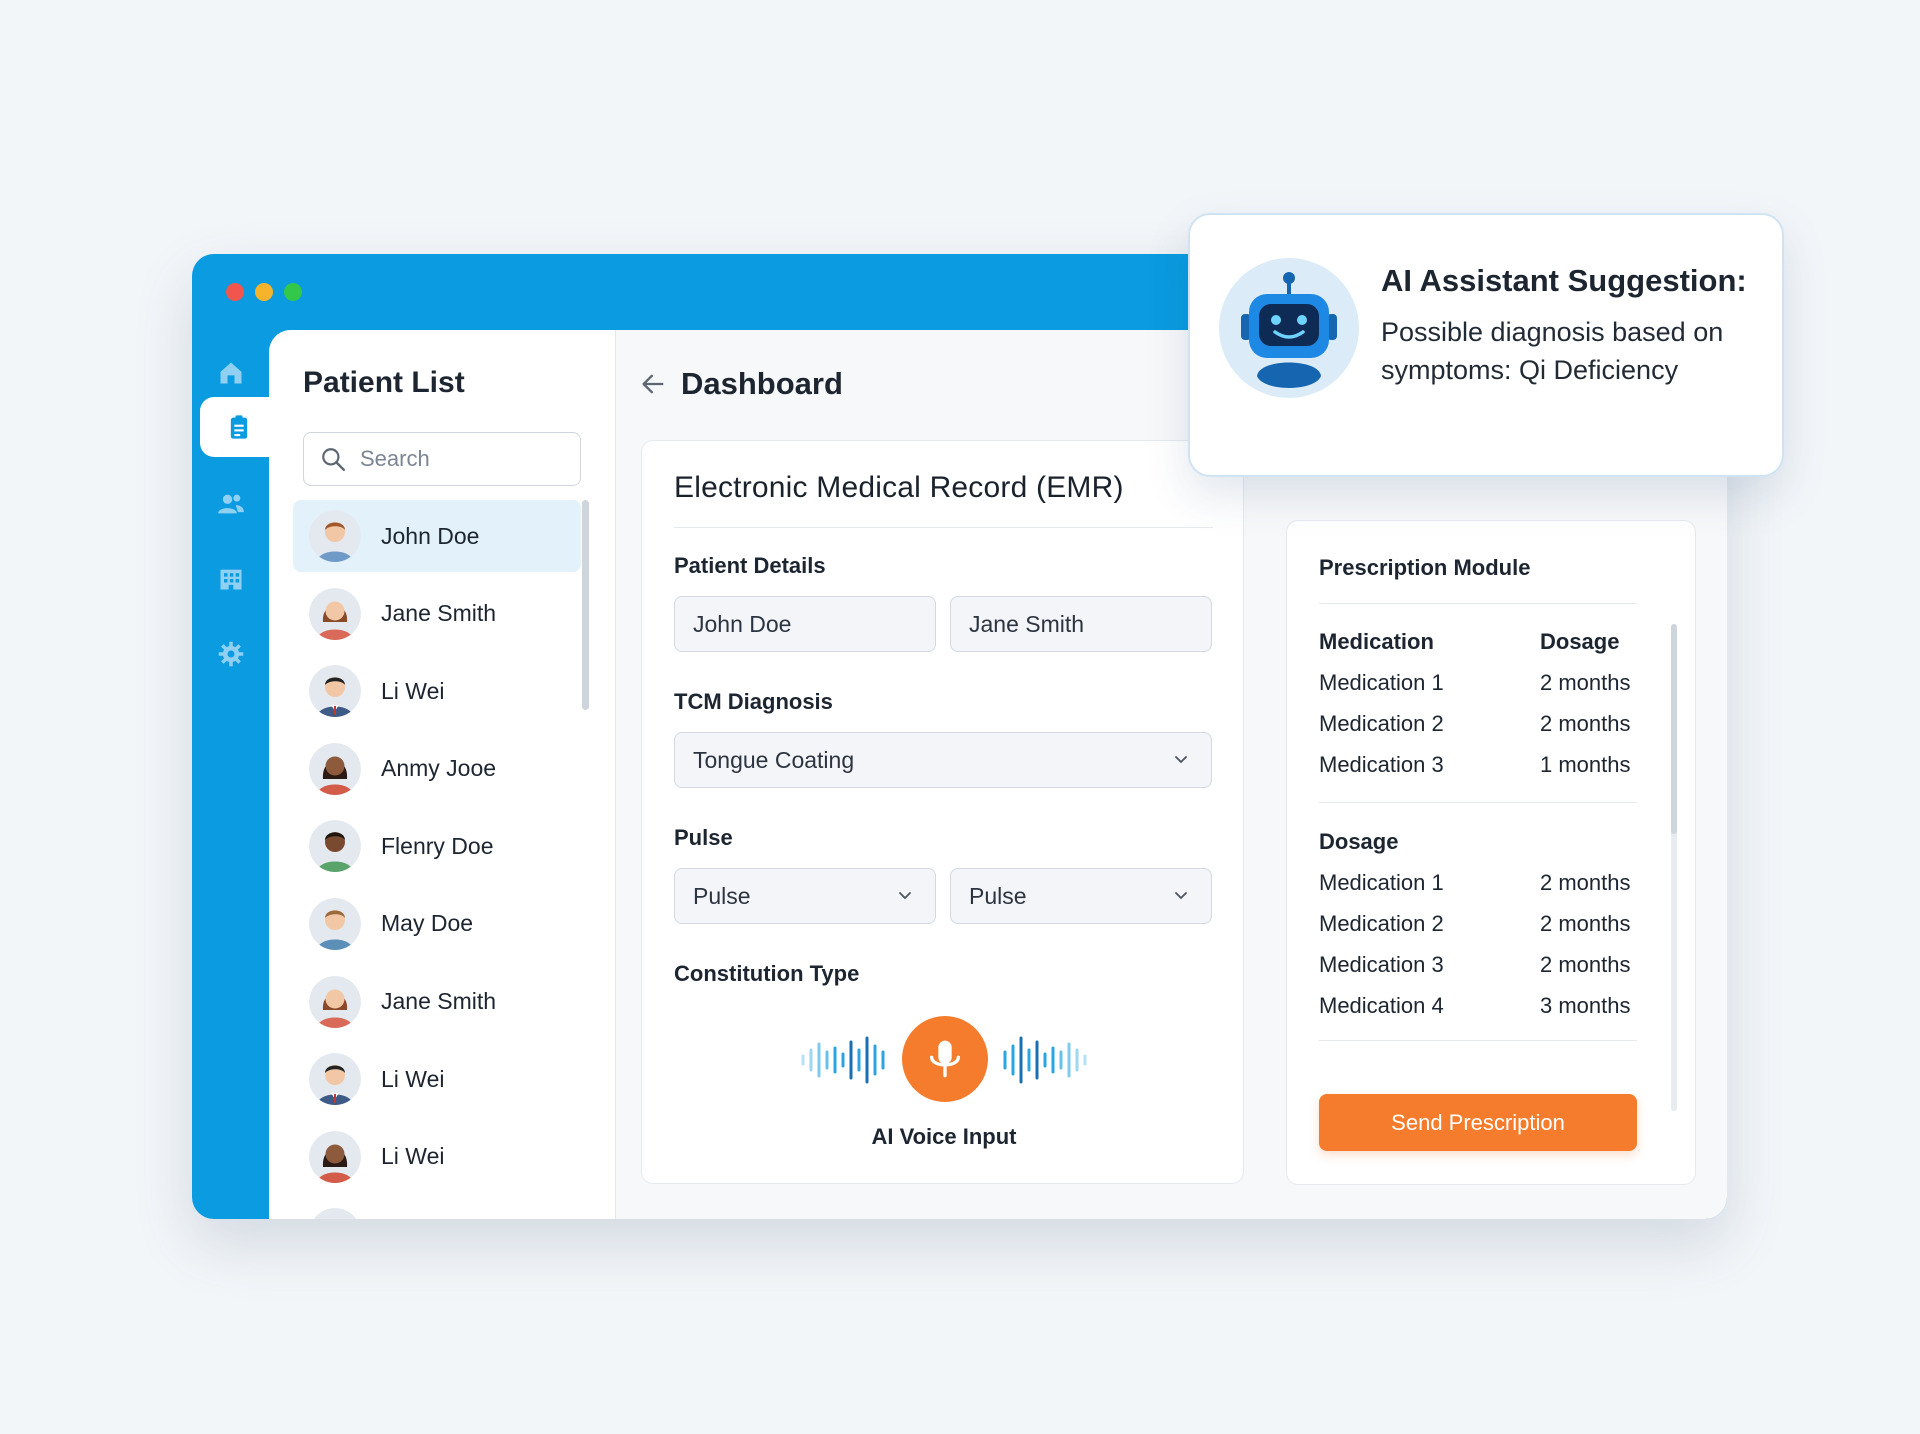 This screenshot has width=1920, height=1434. I want to click on pulse-select-left: Pulse, so click(805, 896).